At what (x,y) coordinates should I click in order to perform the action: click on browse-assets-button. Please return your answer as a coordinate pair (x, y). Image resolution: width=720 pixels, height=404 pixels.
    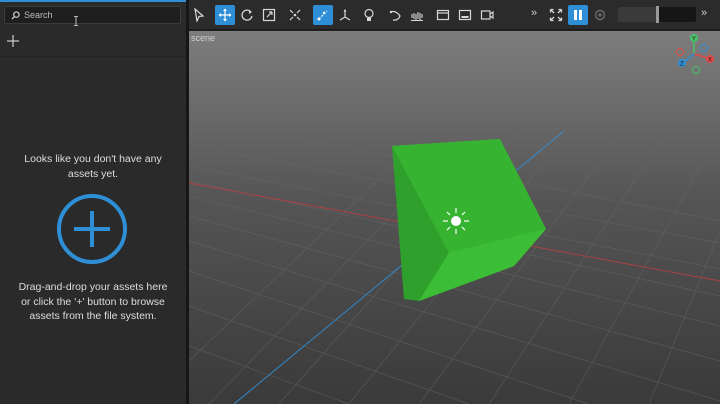
    Looking at the image, I should click on (92, 229).